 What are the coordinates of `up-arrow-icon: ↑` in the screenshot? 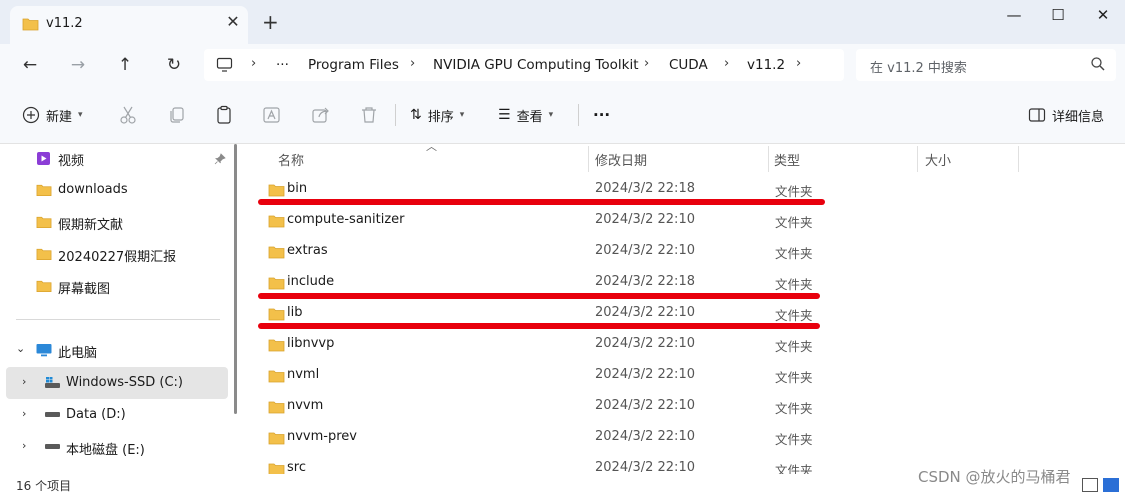 It's located at (125, 65).